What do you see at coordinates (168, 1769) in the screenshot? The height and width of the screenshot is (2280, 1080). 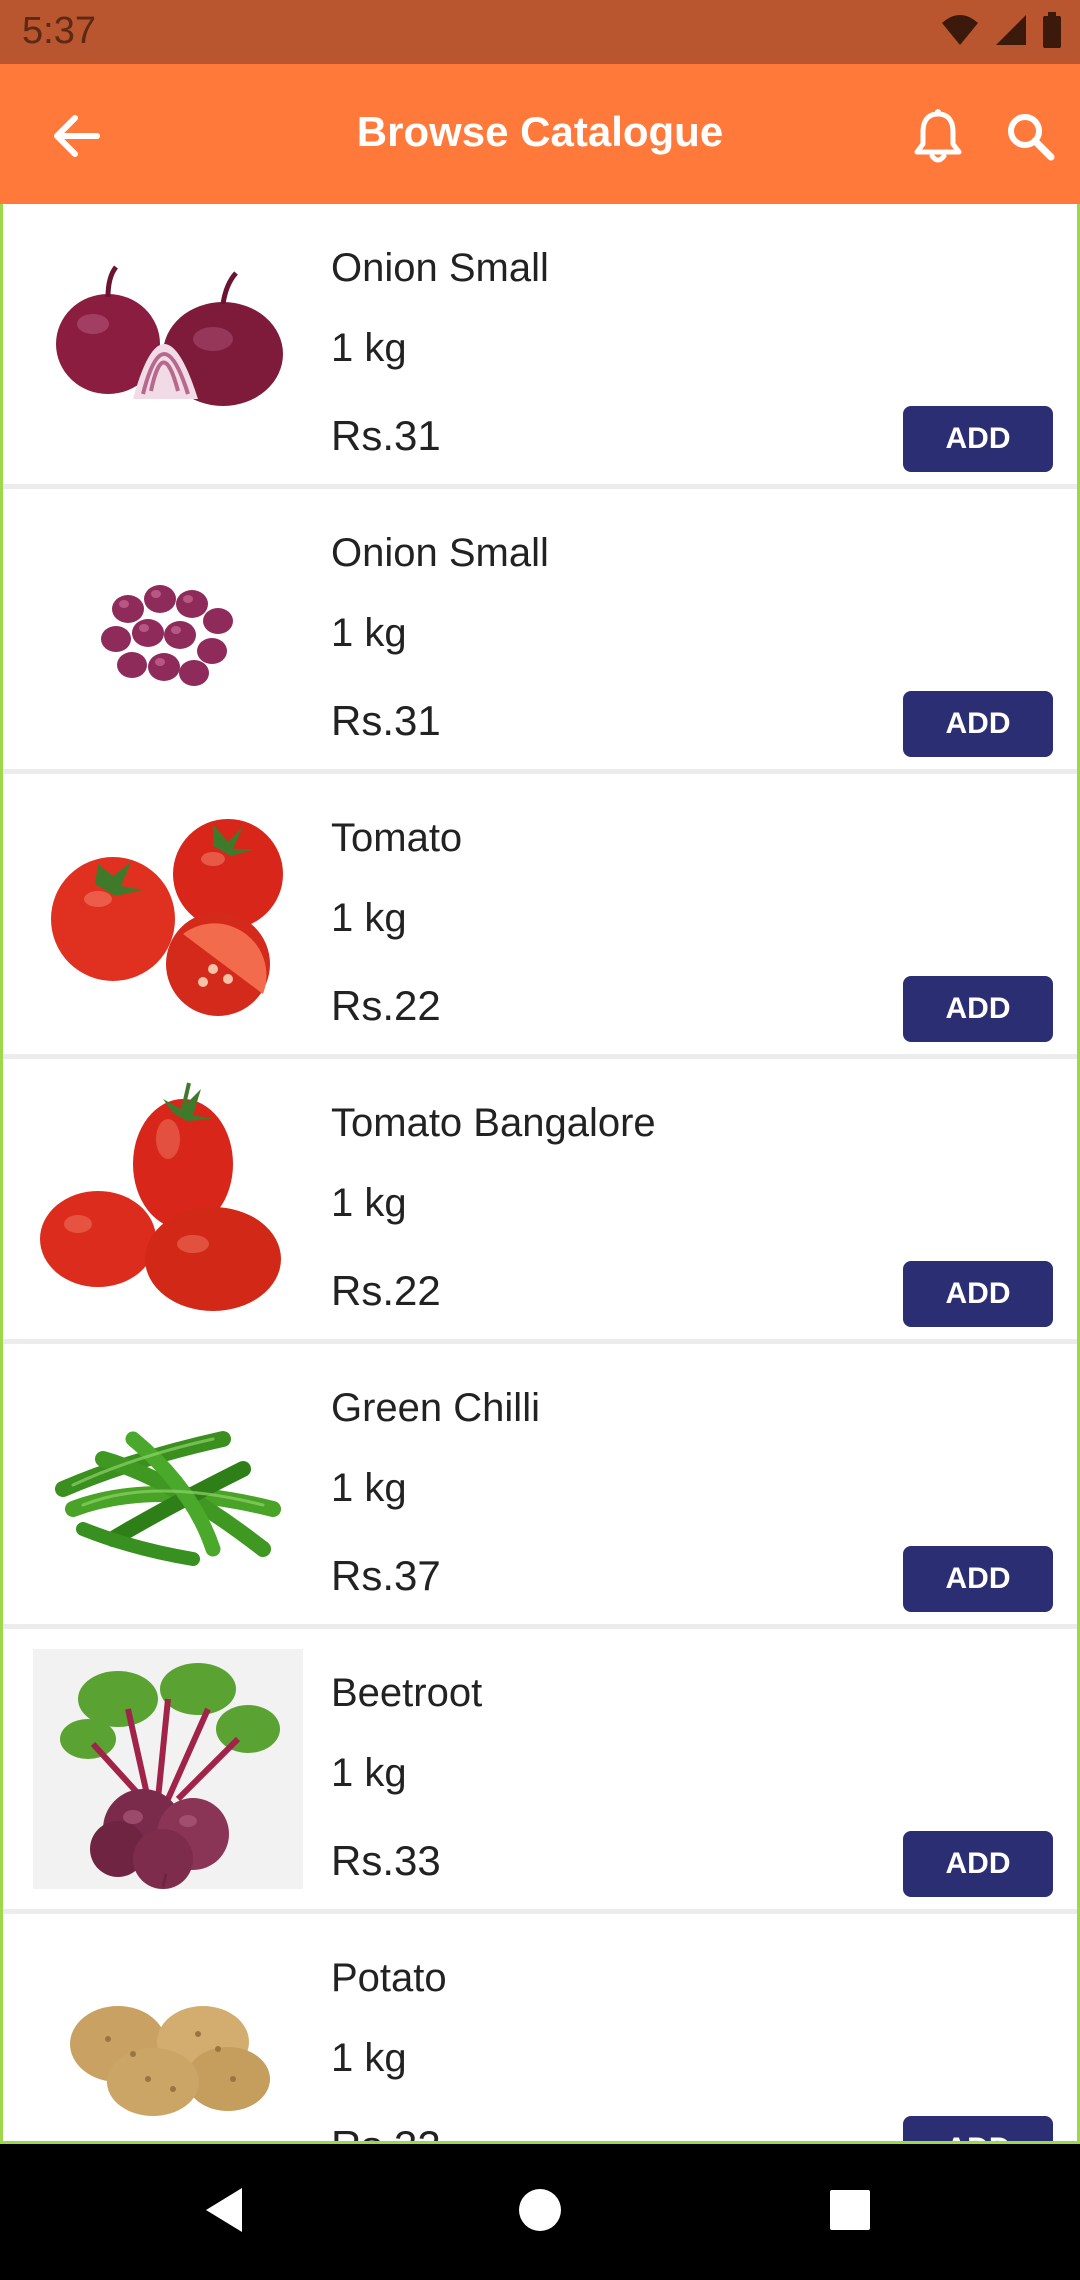 I see `beetroot-image` at bounding box center [168, 1769].